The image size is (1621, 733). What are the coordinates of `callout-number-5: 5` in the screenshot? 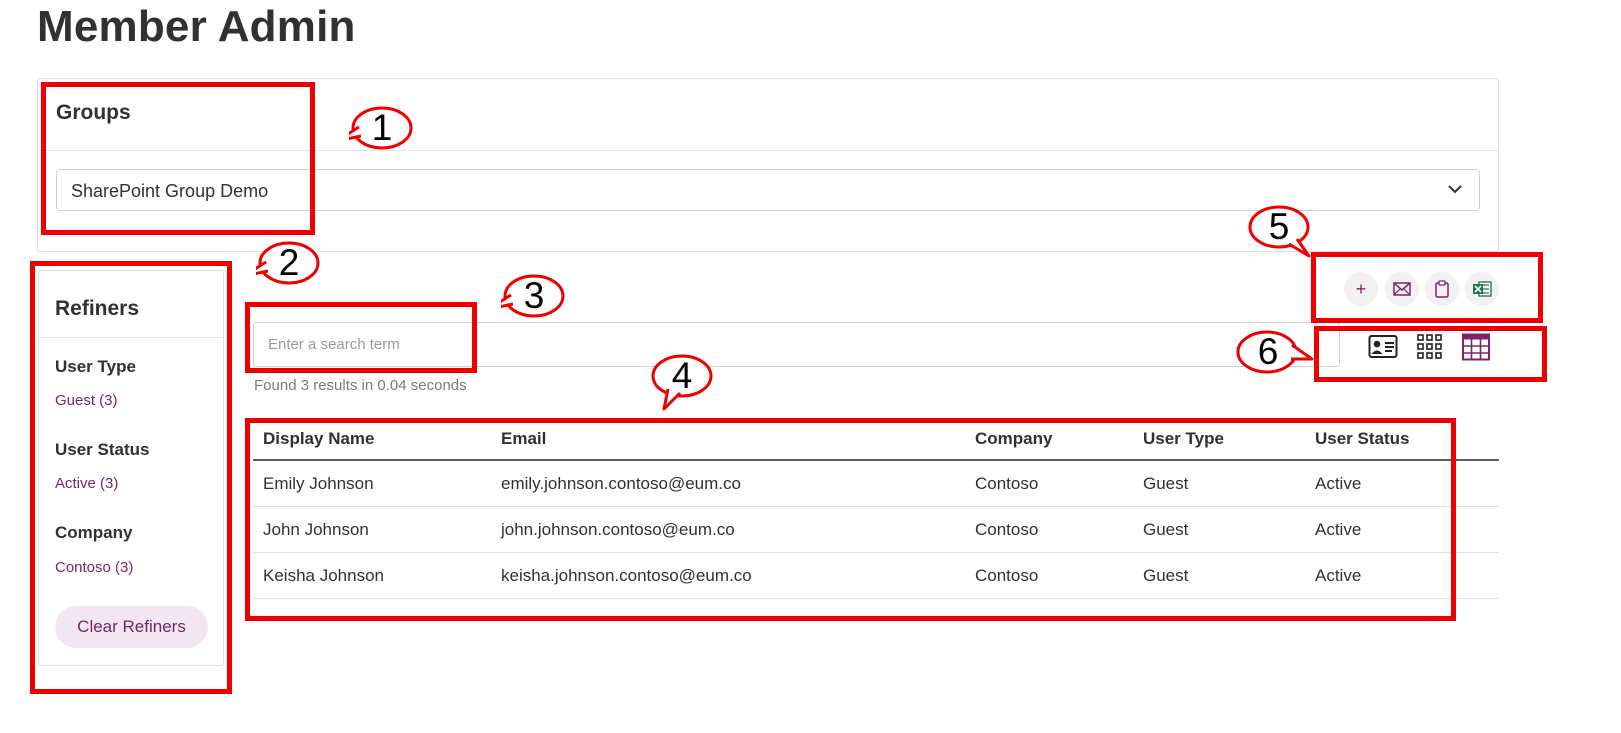 It's located at (1279, 226).